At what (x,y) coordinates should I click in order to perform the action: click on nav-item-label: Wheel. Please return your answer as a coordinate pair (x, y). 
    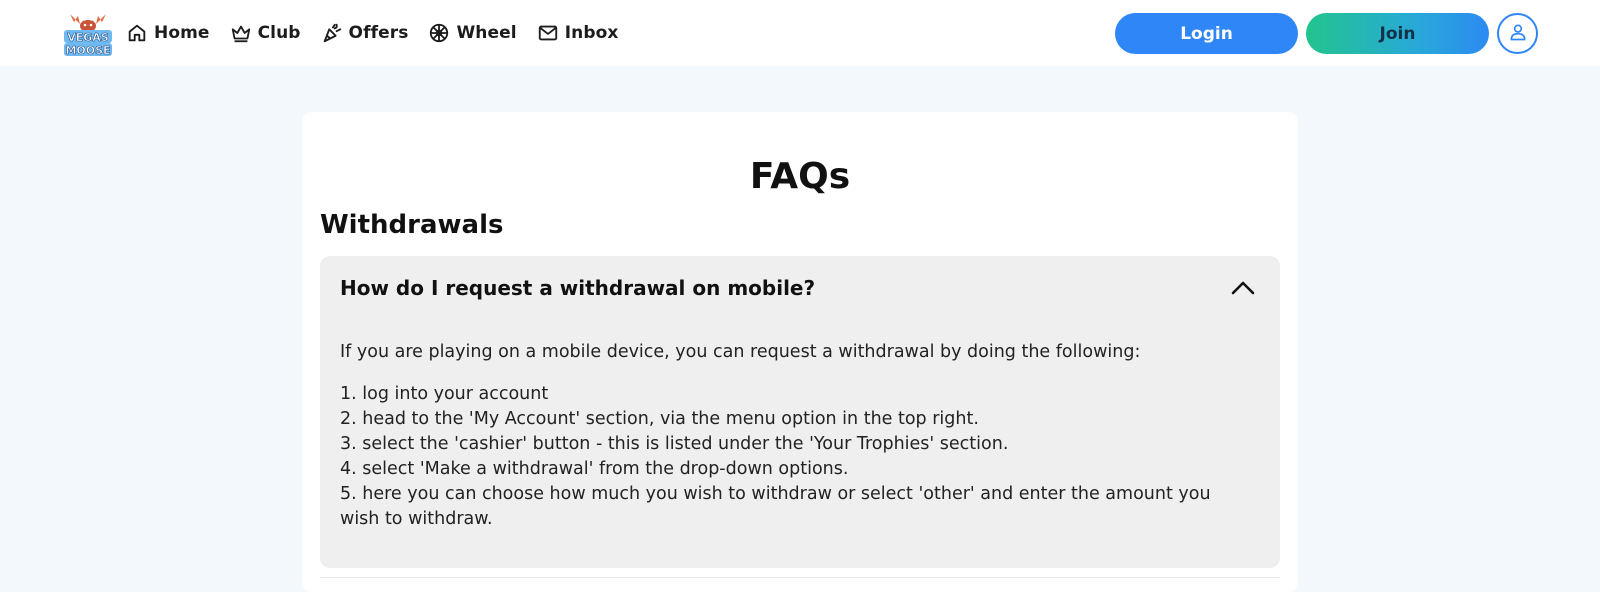
    Looking at the image, I should click on (486, 33).